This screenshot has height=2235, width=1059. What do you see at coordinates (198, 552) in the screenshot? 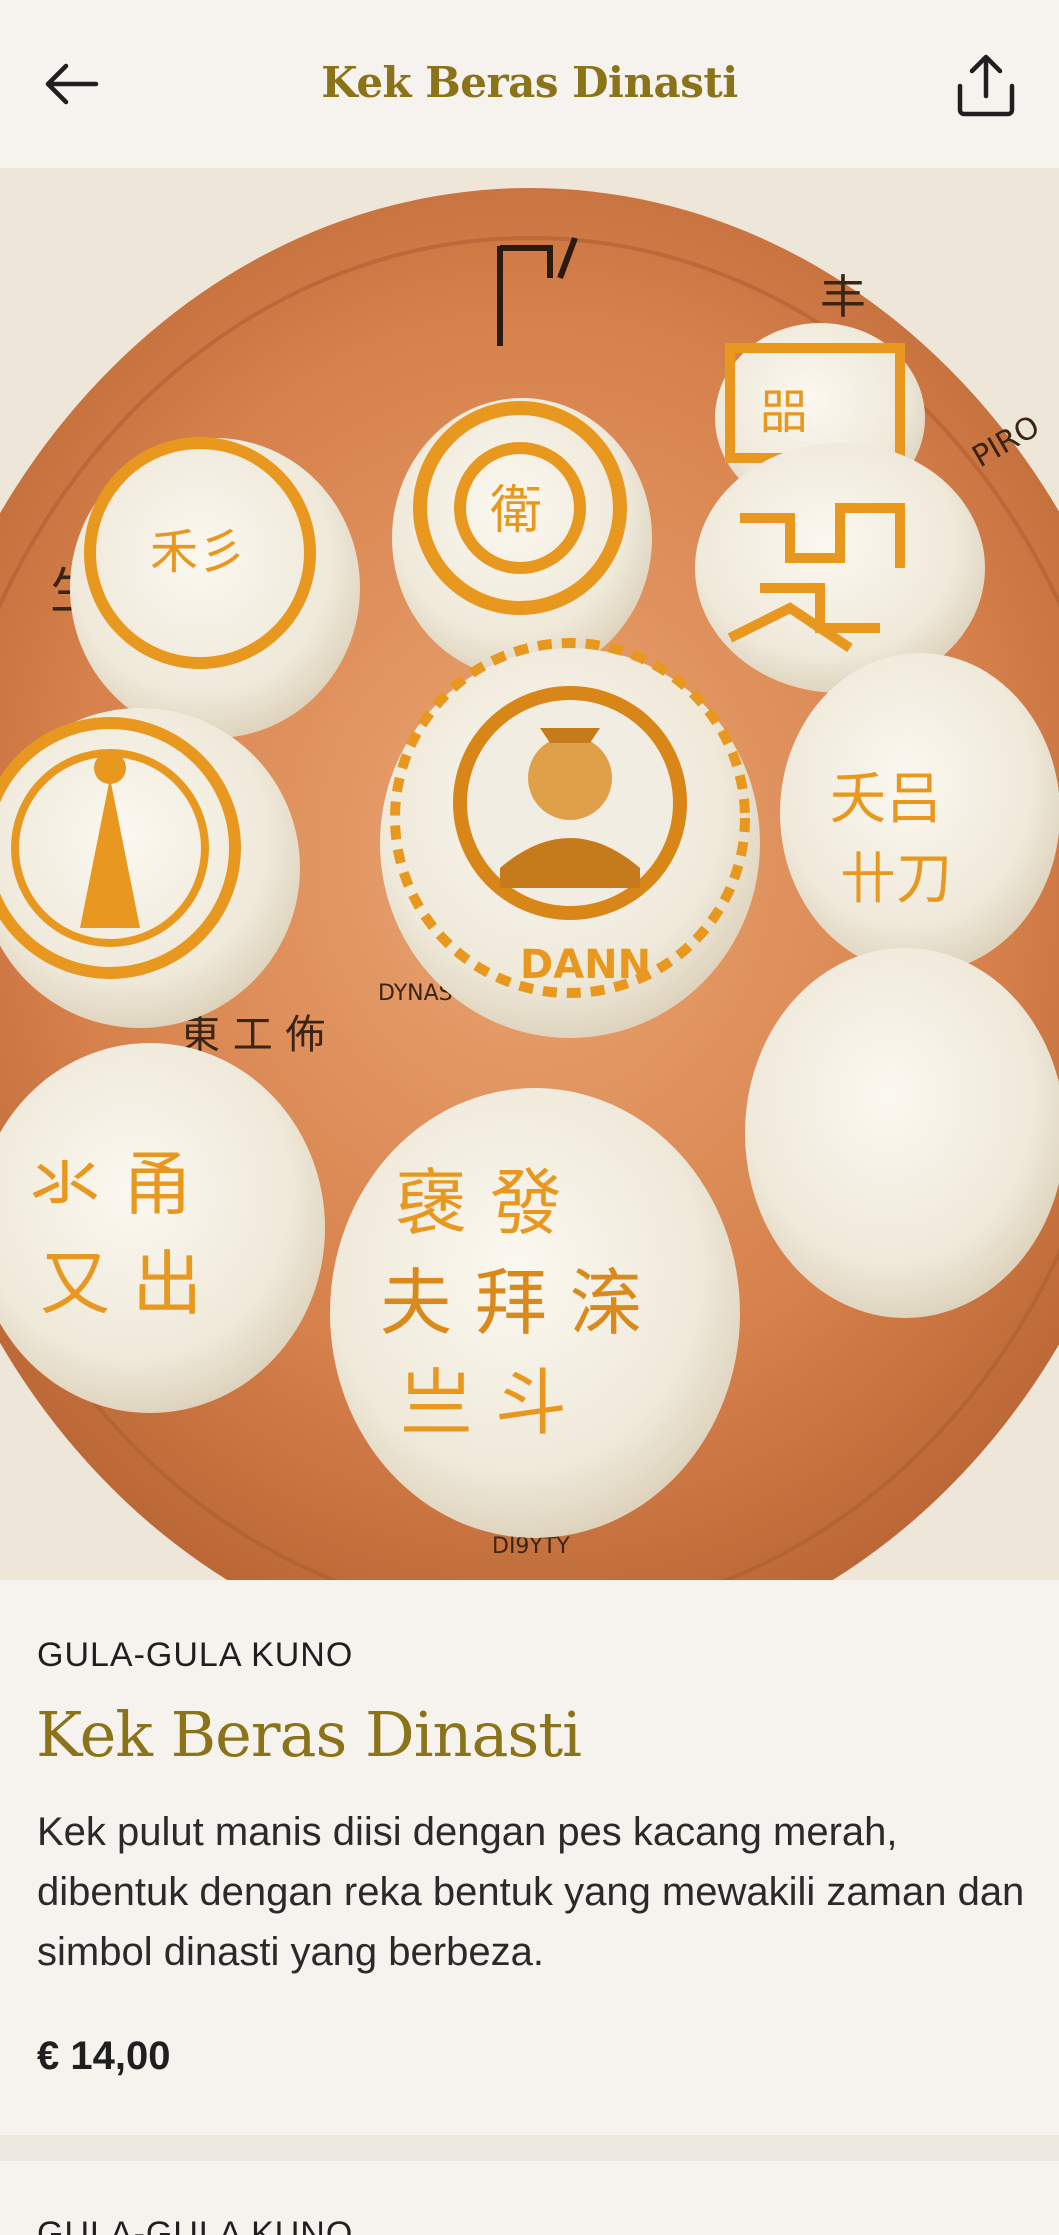
I see `svg-text: 禾彡` at bounding box center [198, 552].